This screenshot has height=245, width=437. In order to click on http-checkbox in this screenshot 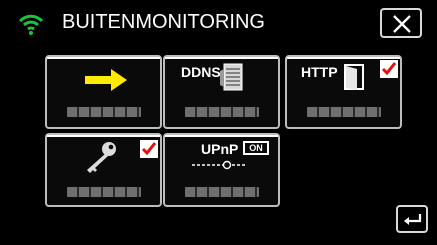, I will do `click(389, 69)`.